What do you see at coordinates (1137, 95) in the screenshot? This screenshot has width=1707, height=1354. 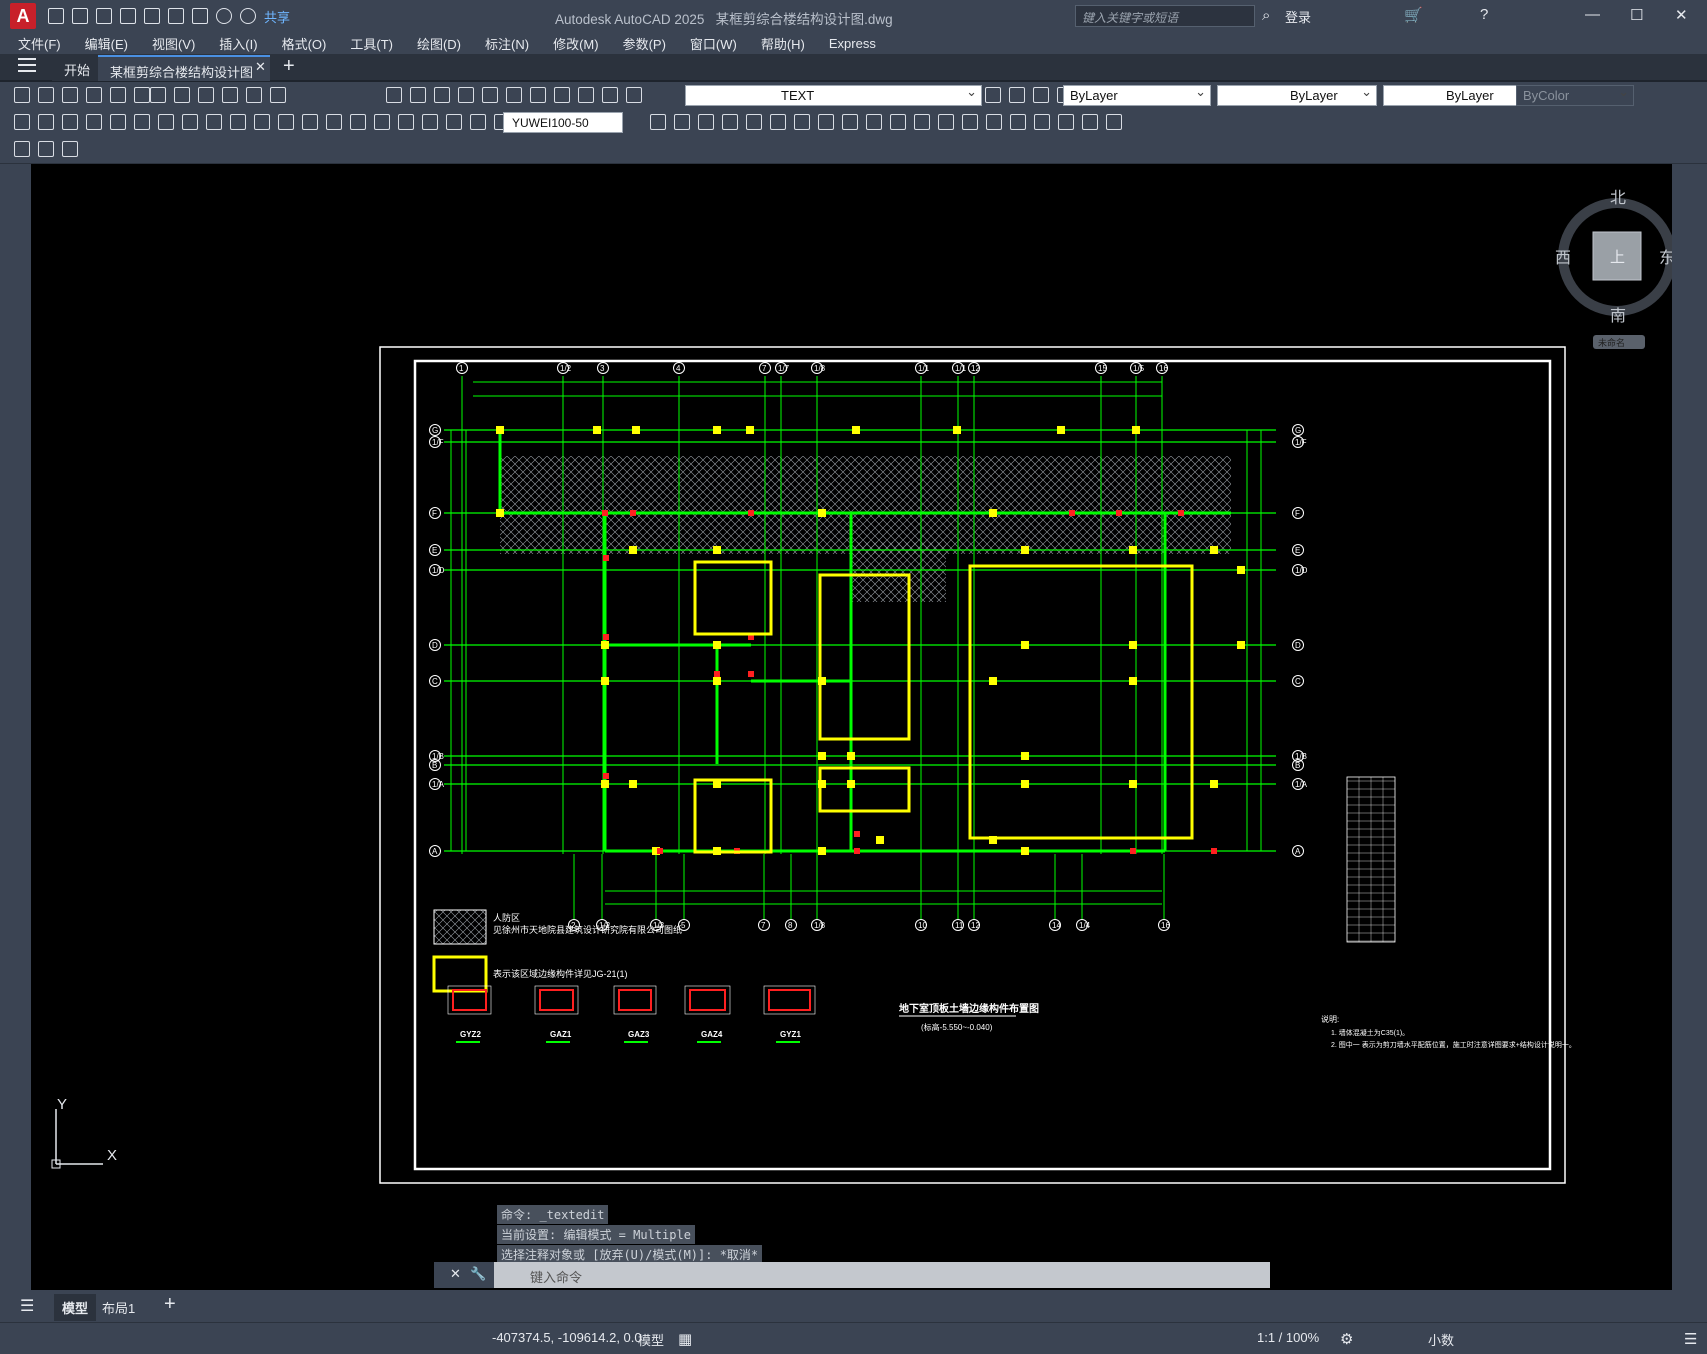 I see `color-dropdown: ByLayer` at bounding box center [1137, 95].